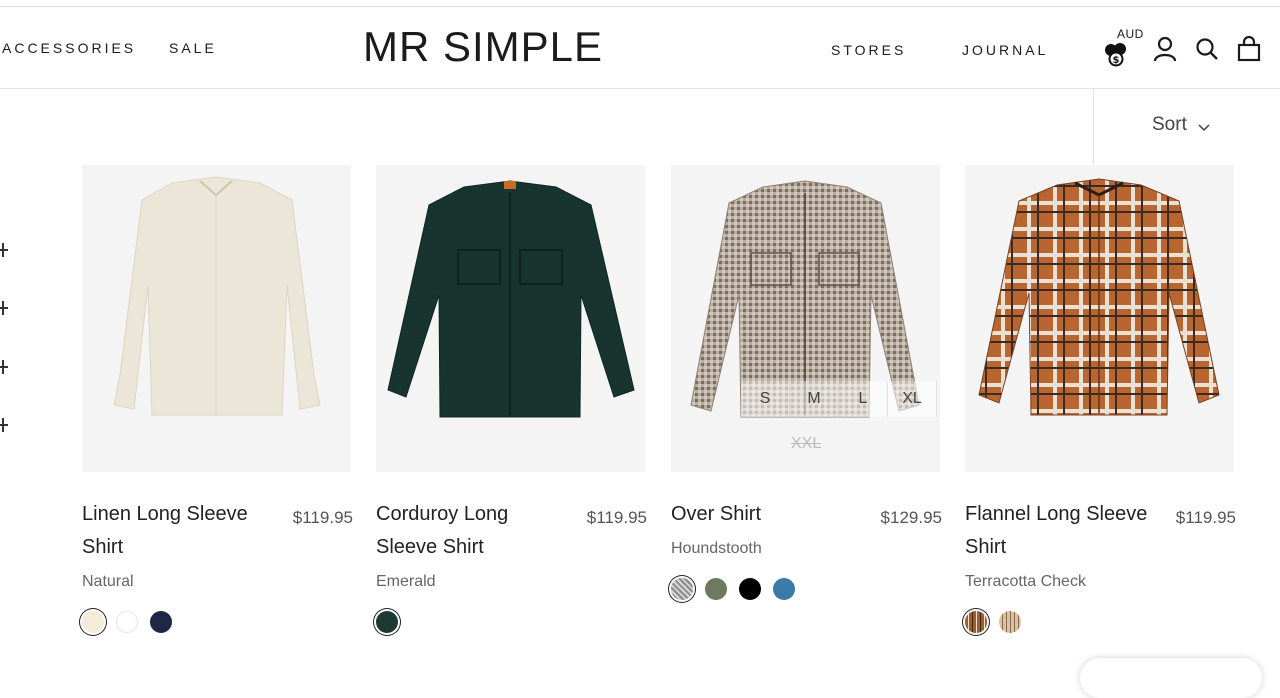 The width and height of the screenshot is (1280, 698). Describe the element at coordinates (406, 581) in the screenshot. I see `product-variant: Emerald` at that location.